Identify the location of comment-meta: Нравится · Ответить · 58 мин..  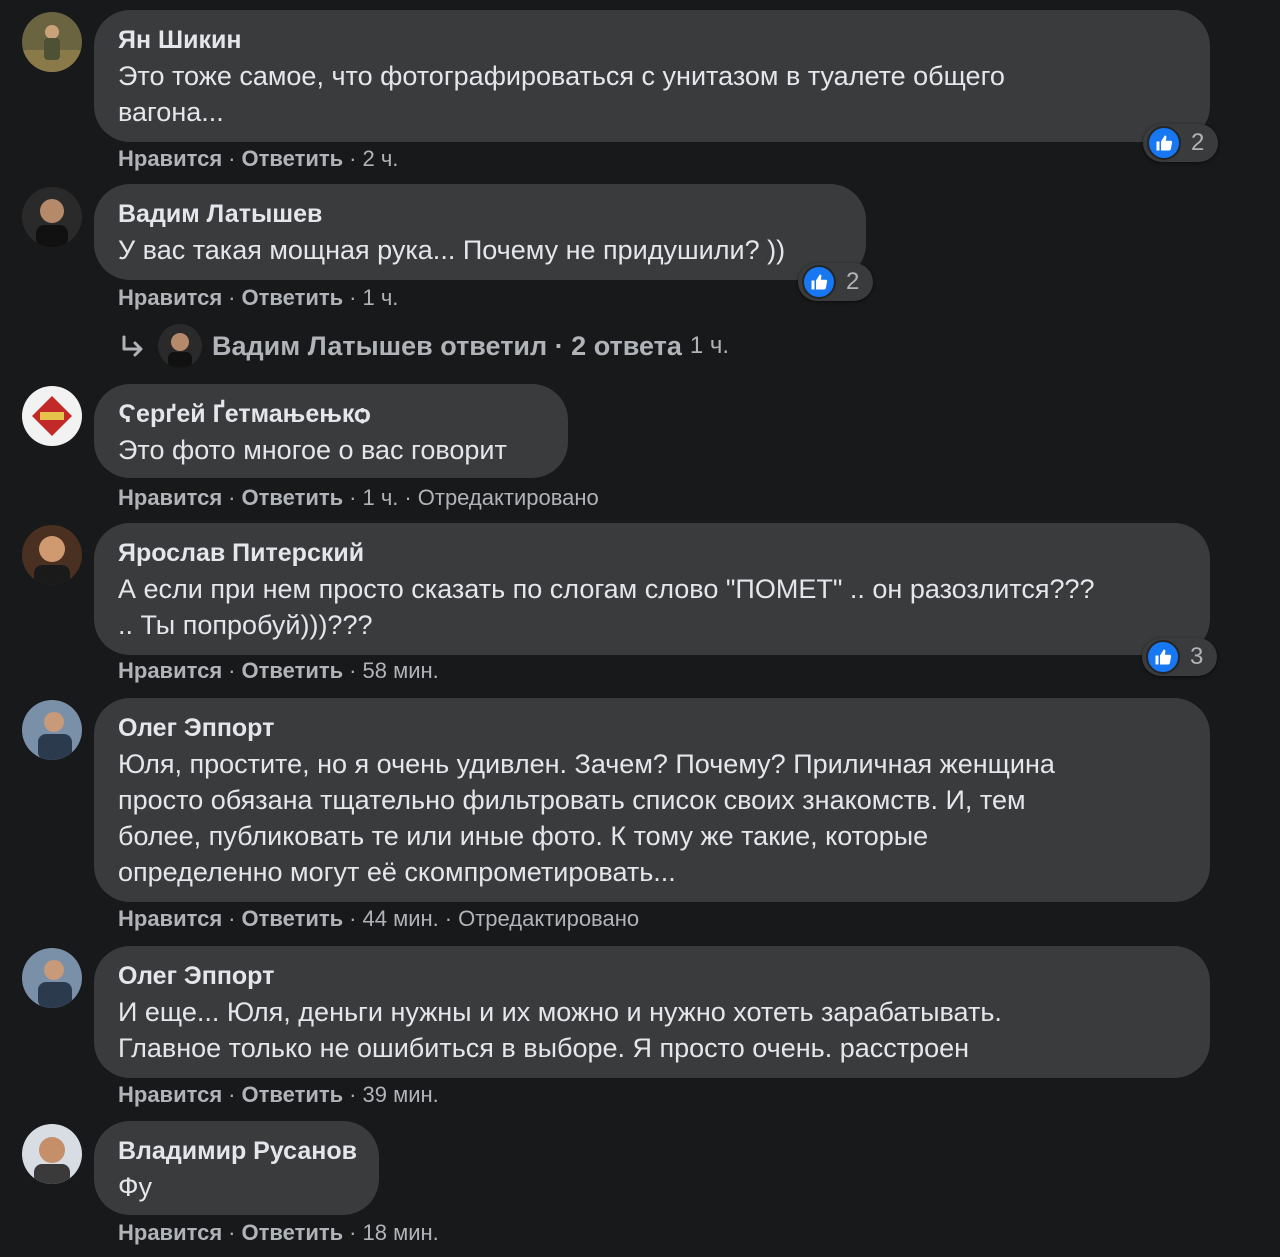
(278, 670).